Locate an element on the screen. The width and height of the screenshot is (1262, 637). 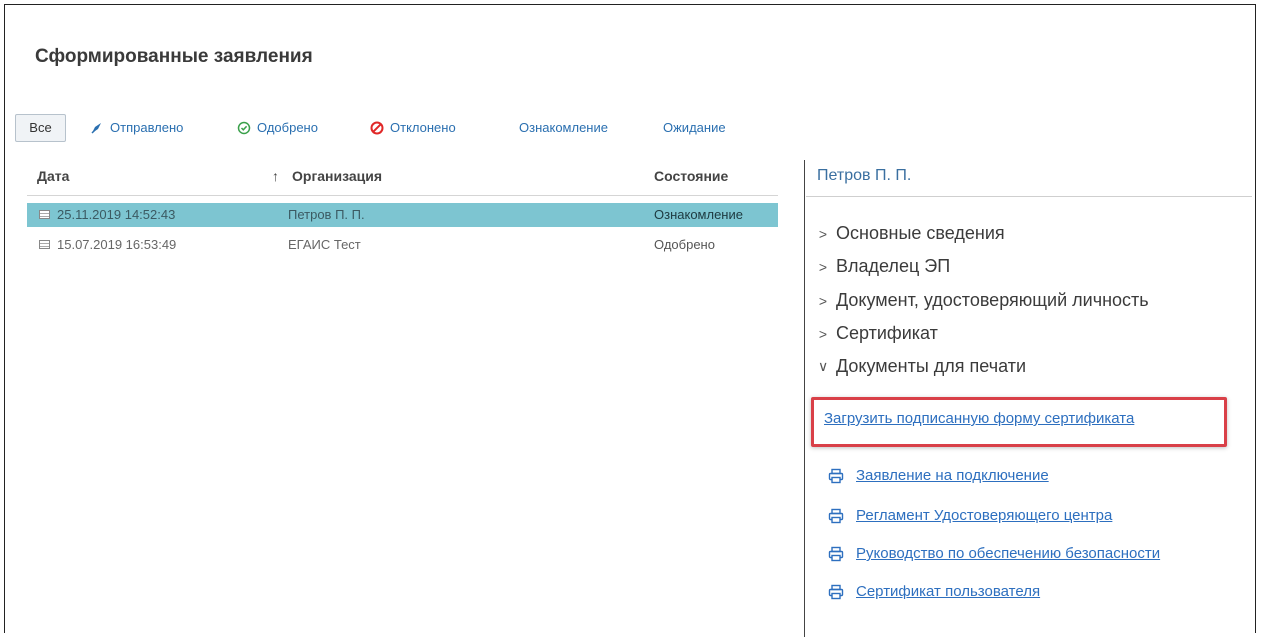
column-header-date: Дата is located at coordinates (53, 176).